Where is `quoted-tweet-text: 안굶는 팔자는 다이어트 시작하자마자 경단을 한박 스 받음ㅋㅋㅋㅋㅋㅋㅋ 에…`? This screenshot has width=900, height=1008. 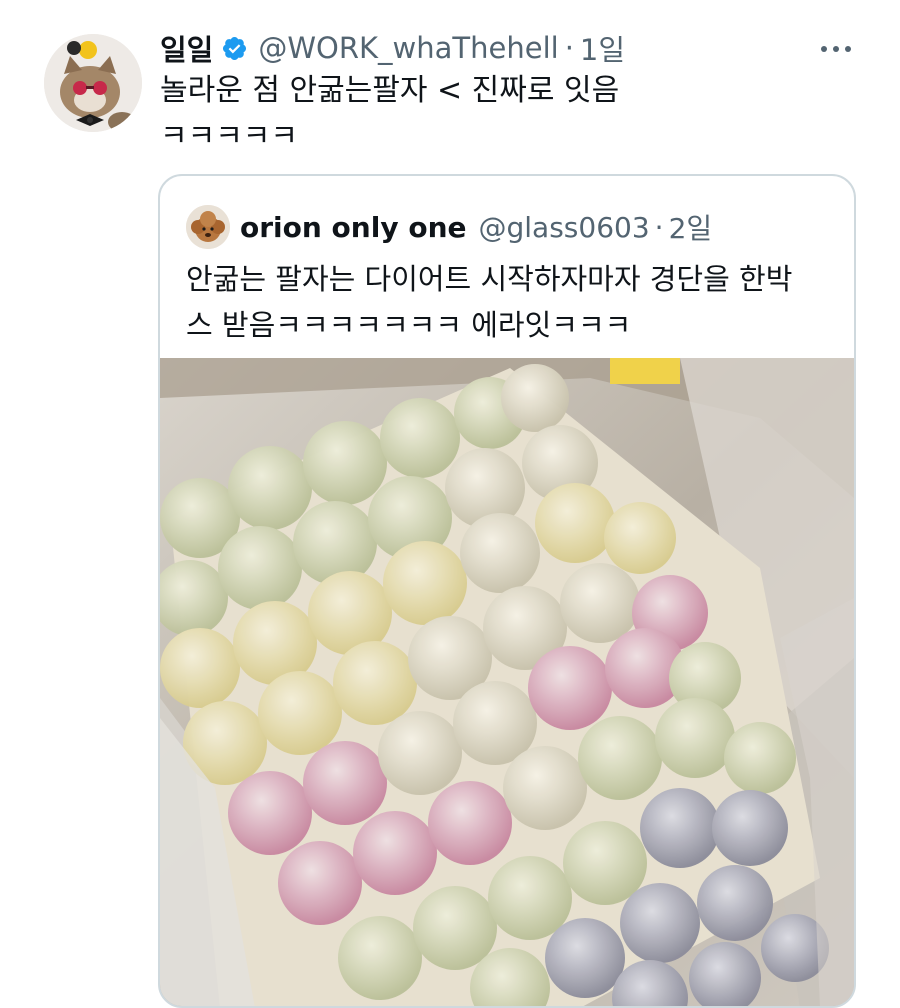
quoted-tweet-text: 안굶는 팔자는 다이어트 시작하자마자 경단을 한박 스 받음ㅋㅋㅋㅋㅋㅋㅋ 에… is located at coordinates (511, 302).